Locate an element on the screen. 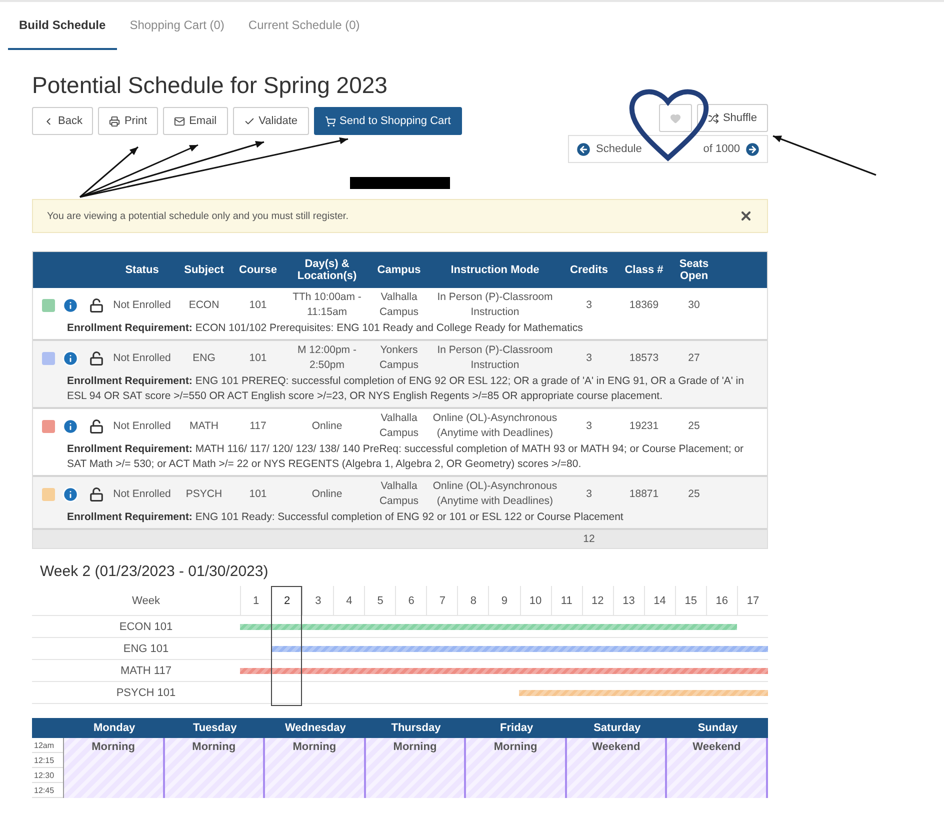 The width and height of the screenshot is (944, 840). week-number: 5 is located at coordinates (380, 601).